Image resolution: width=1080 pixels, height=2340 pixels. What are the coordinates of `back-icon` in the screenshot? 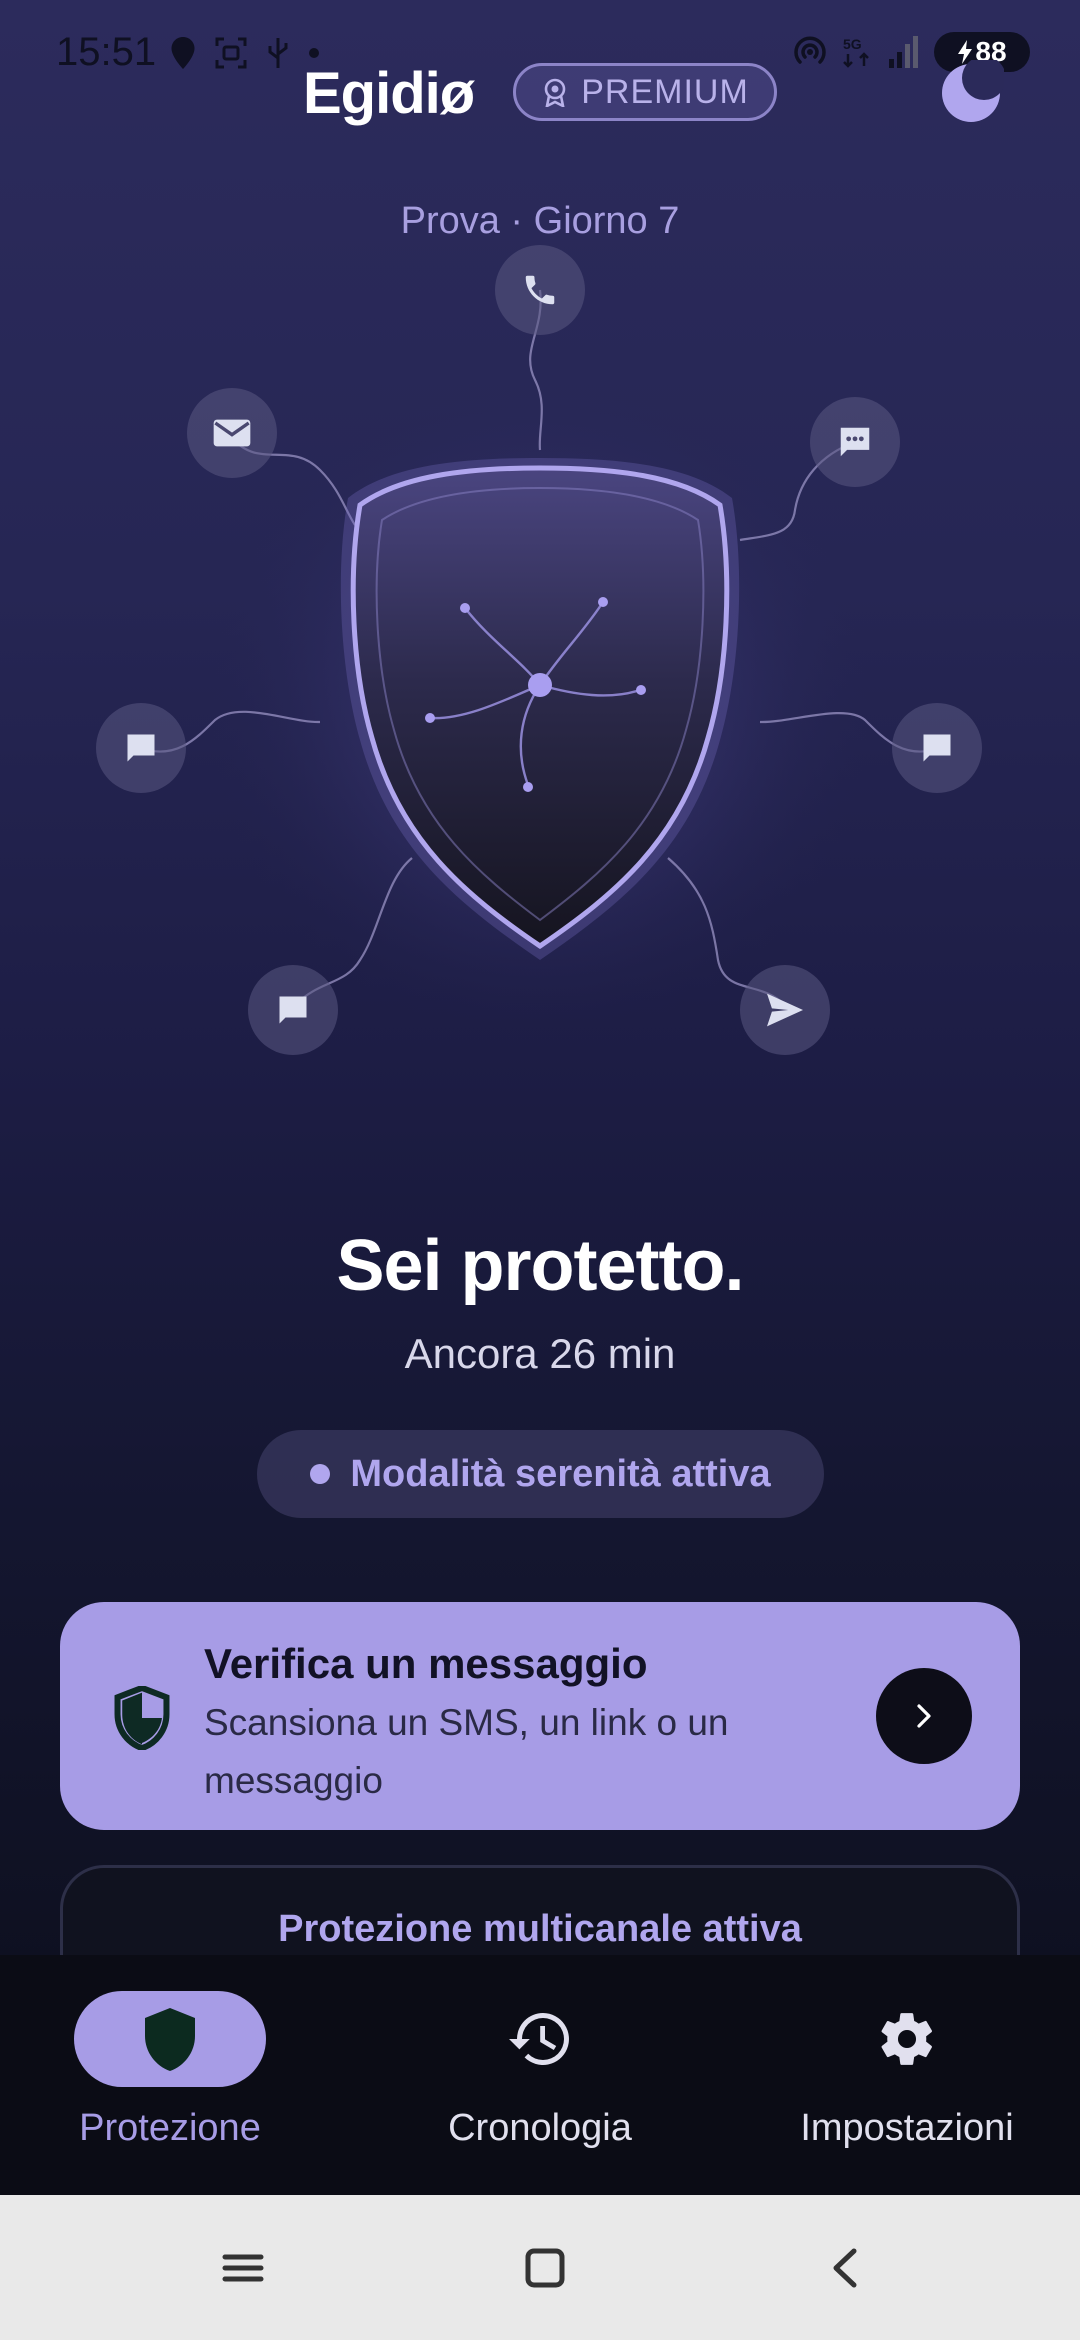 It's located at (847, 2268).